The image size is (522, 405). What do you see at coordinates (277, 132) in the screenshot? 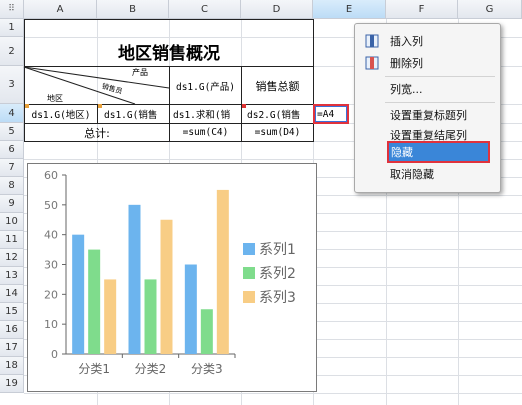
I see `cell-d5: =sum(D4)` at bounding box center [277, 132].